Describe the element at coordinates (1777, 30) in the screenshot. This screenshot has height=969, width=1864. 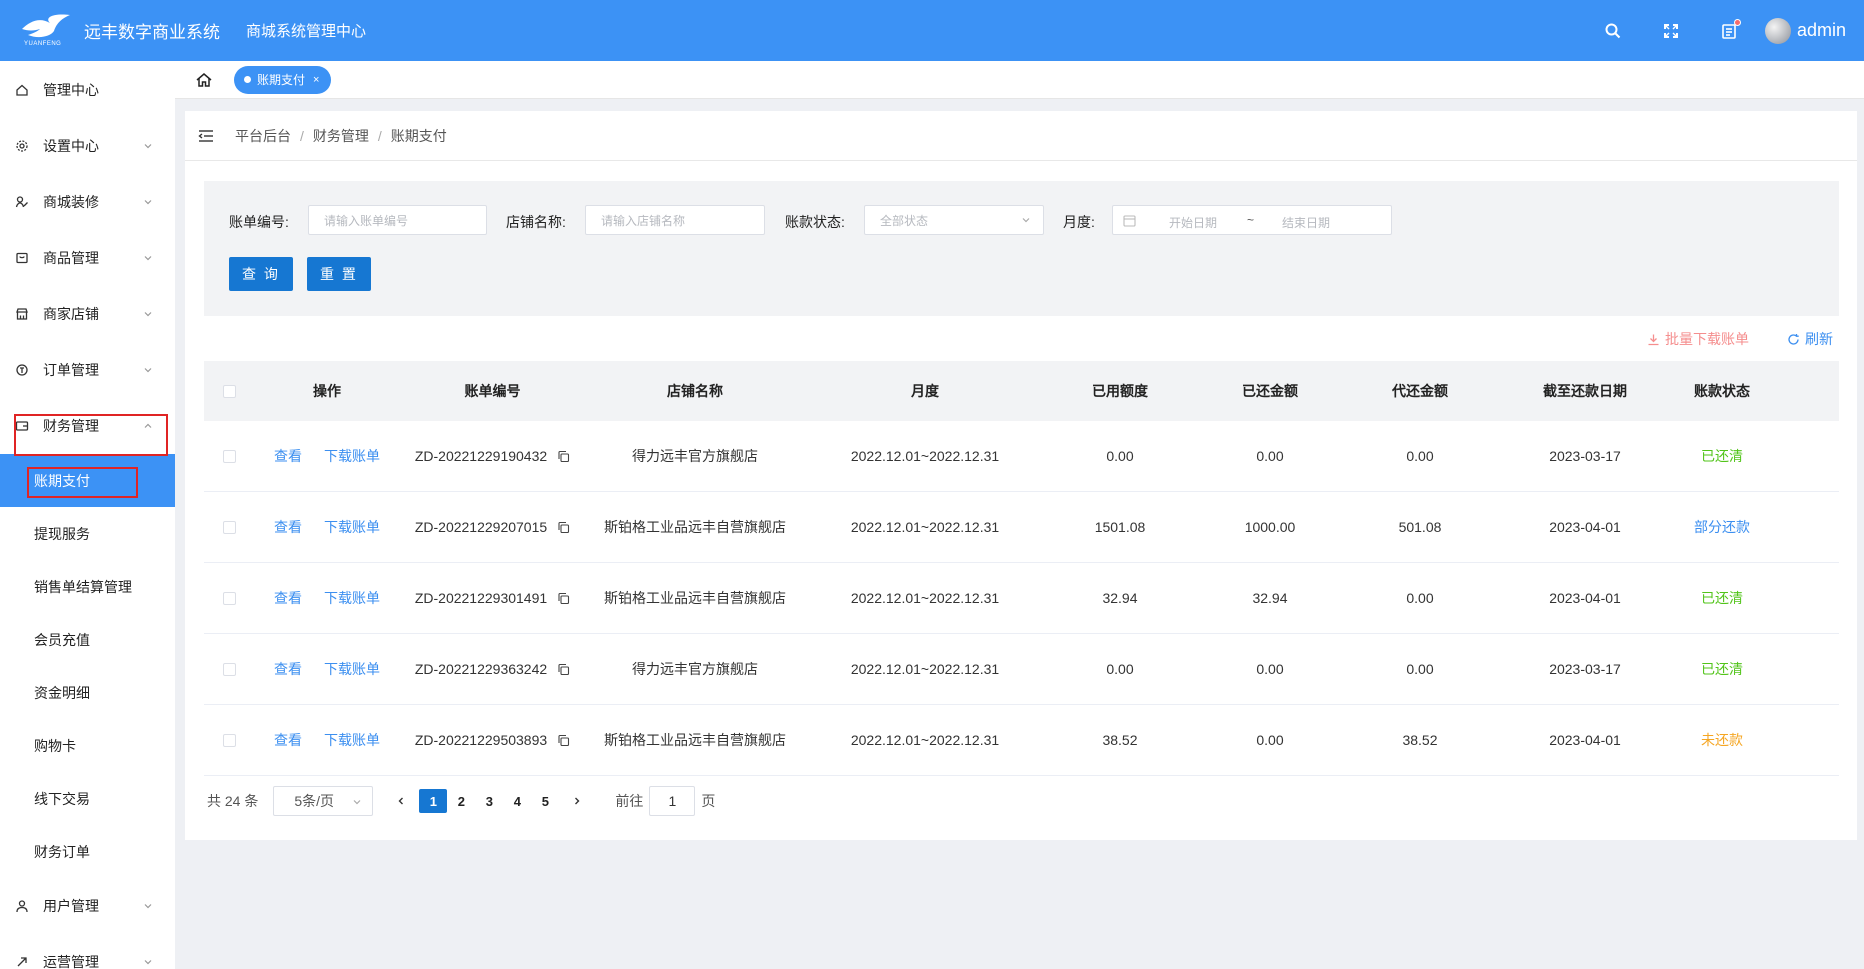
I see `avatar` at that location.